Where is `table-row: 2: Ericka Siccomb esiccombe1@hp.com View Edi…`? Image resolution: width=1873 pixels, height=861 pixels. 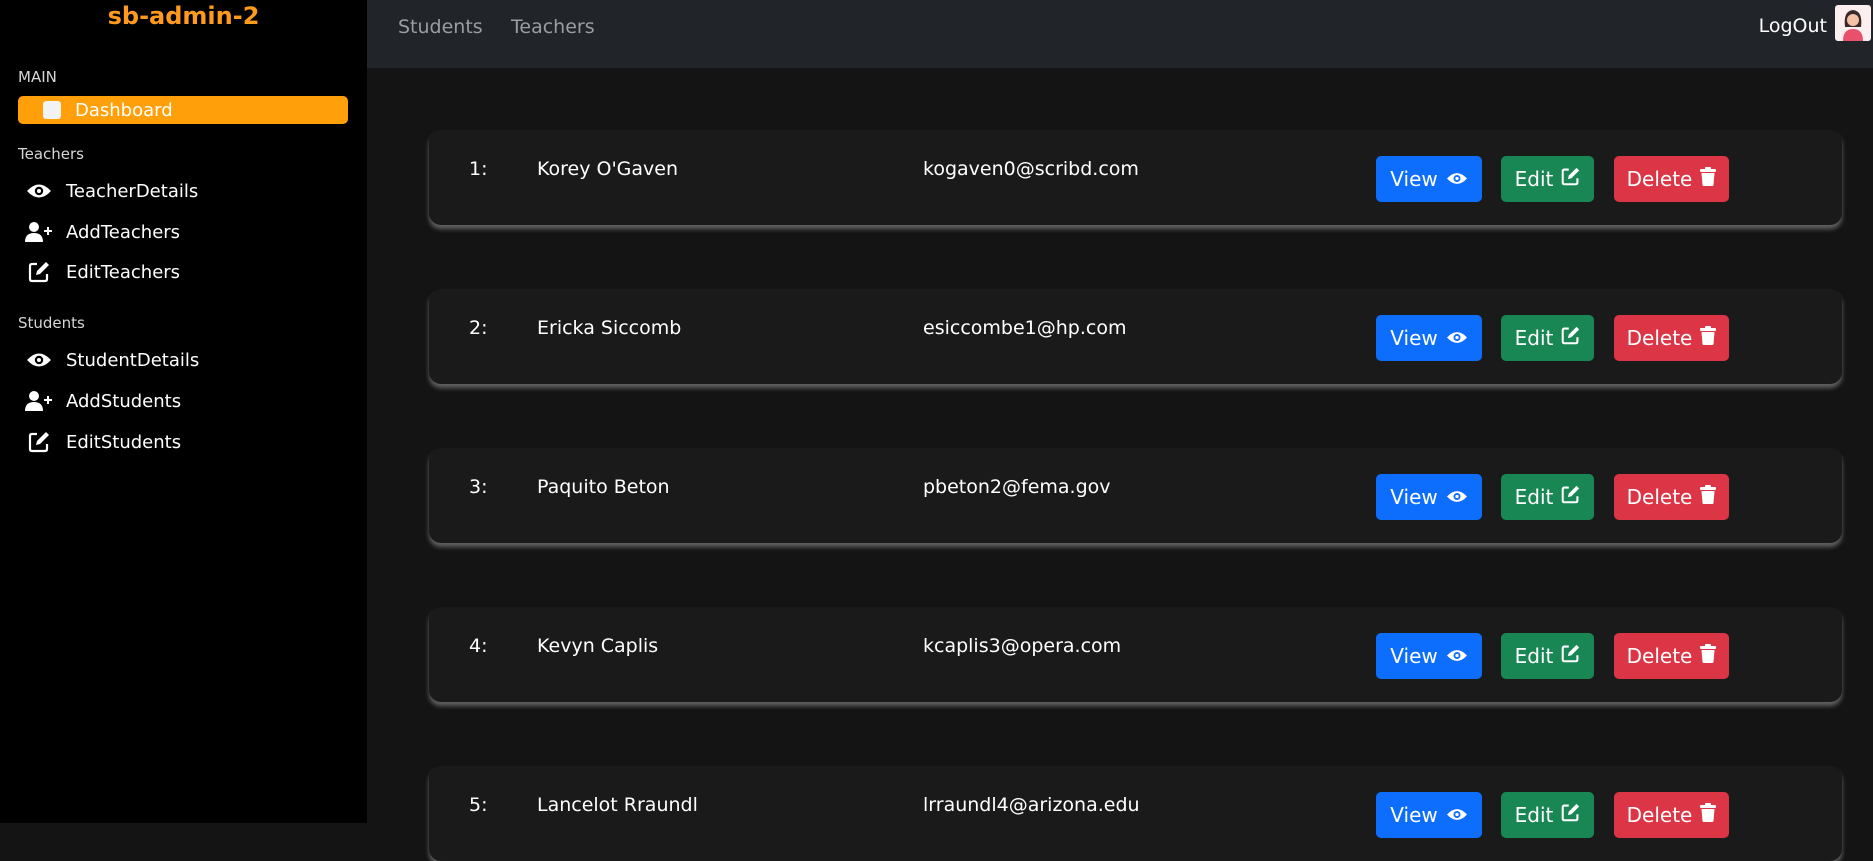 table-row: 2: Ericka Siccomb esiccombe1@hp.com View Edi… is located at coordinates (1135, 336).